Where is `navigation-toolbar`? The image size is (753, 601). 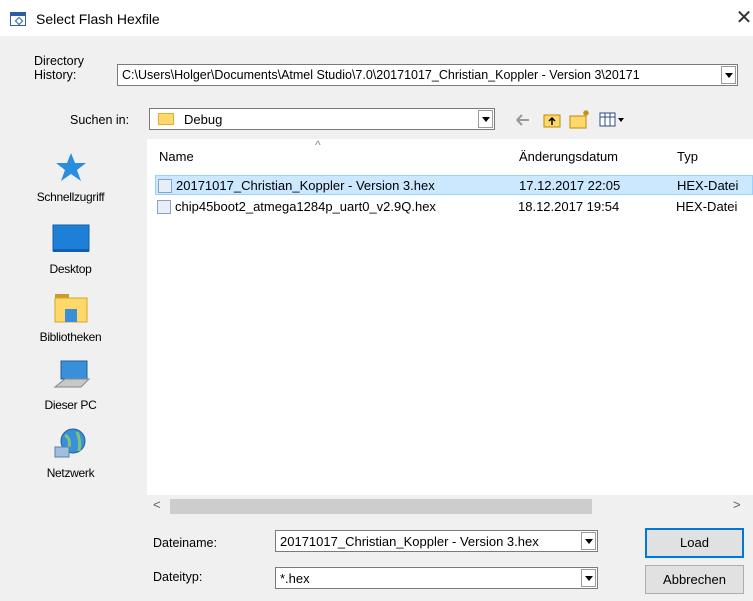
navigation-toolbar is located at coordinates (580, 120).